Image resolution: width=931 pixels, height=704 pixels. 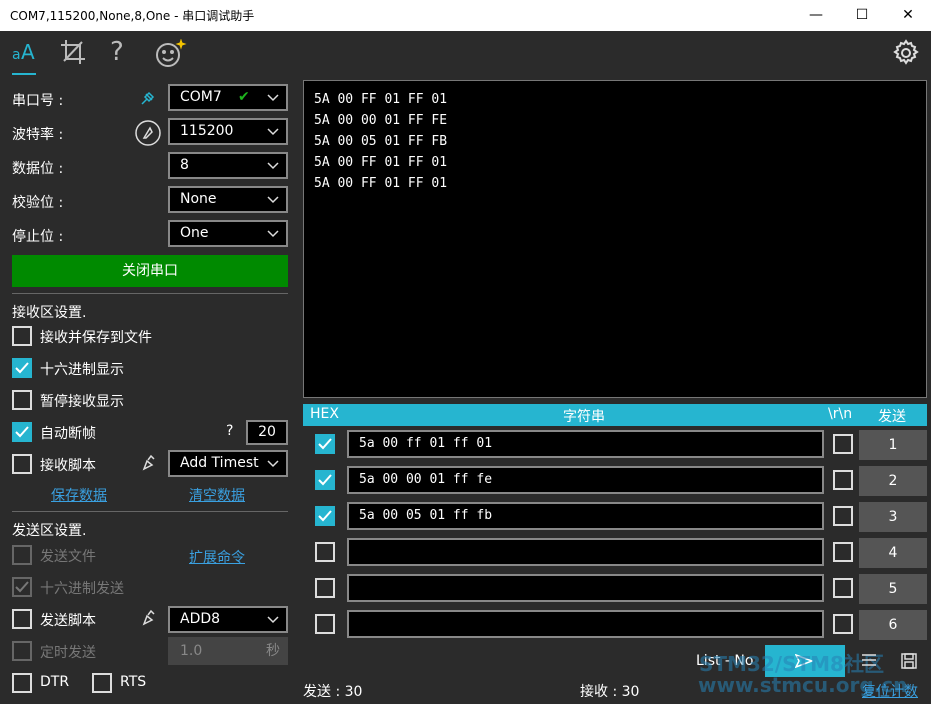 I want to click on row-send-button: 1, so click(x=893, y=445).